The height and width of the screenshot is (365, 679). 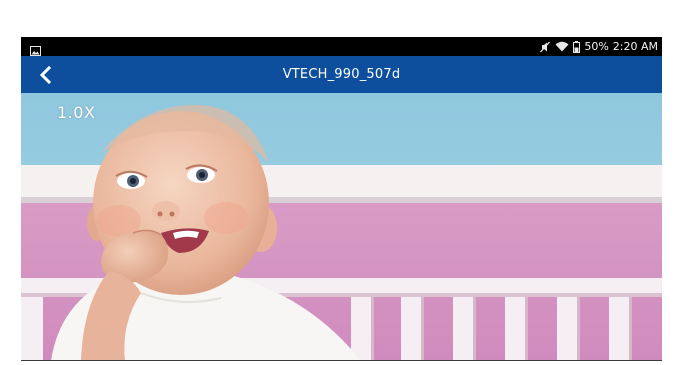 I want to click on battery-icon, so click(x=577, y=46).